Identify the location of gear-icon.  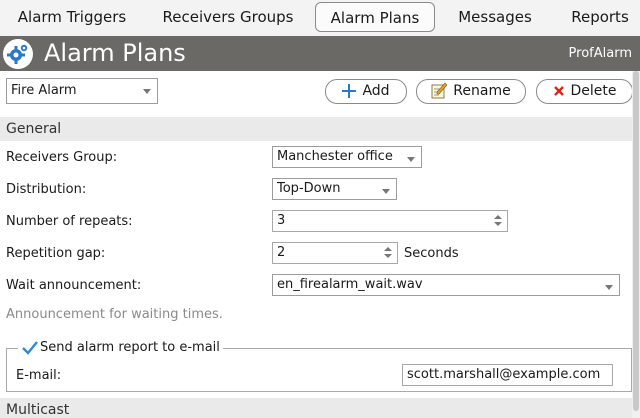
(18, 54).